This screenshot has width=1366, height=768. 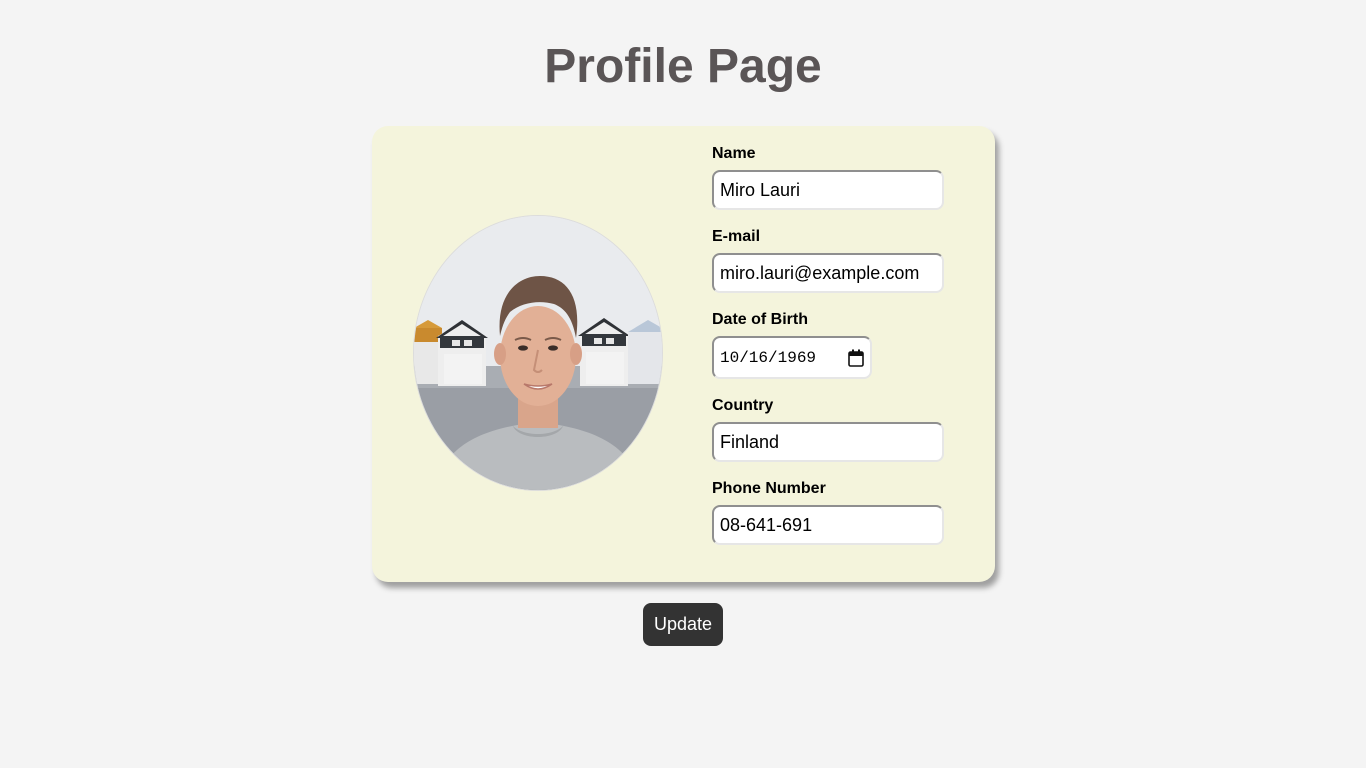 I want to click on profile-photo-icon, so click(x=538, y=353).